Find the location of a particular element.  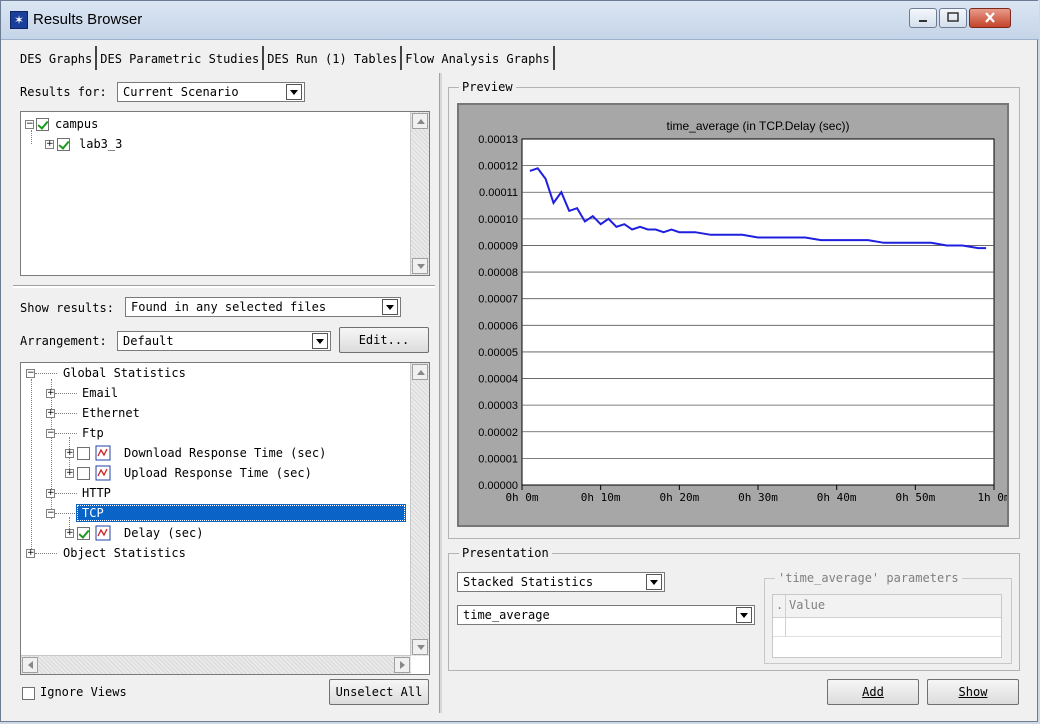

y-tick-label: 0.00003 is located at coordinates (498, 406).